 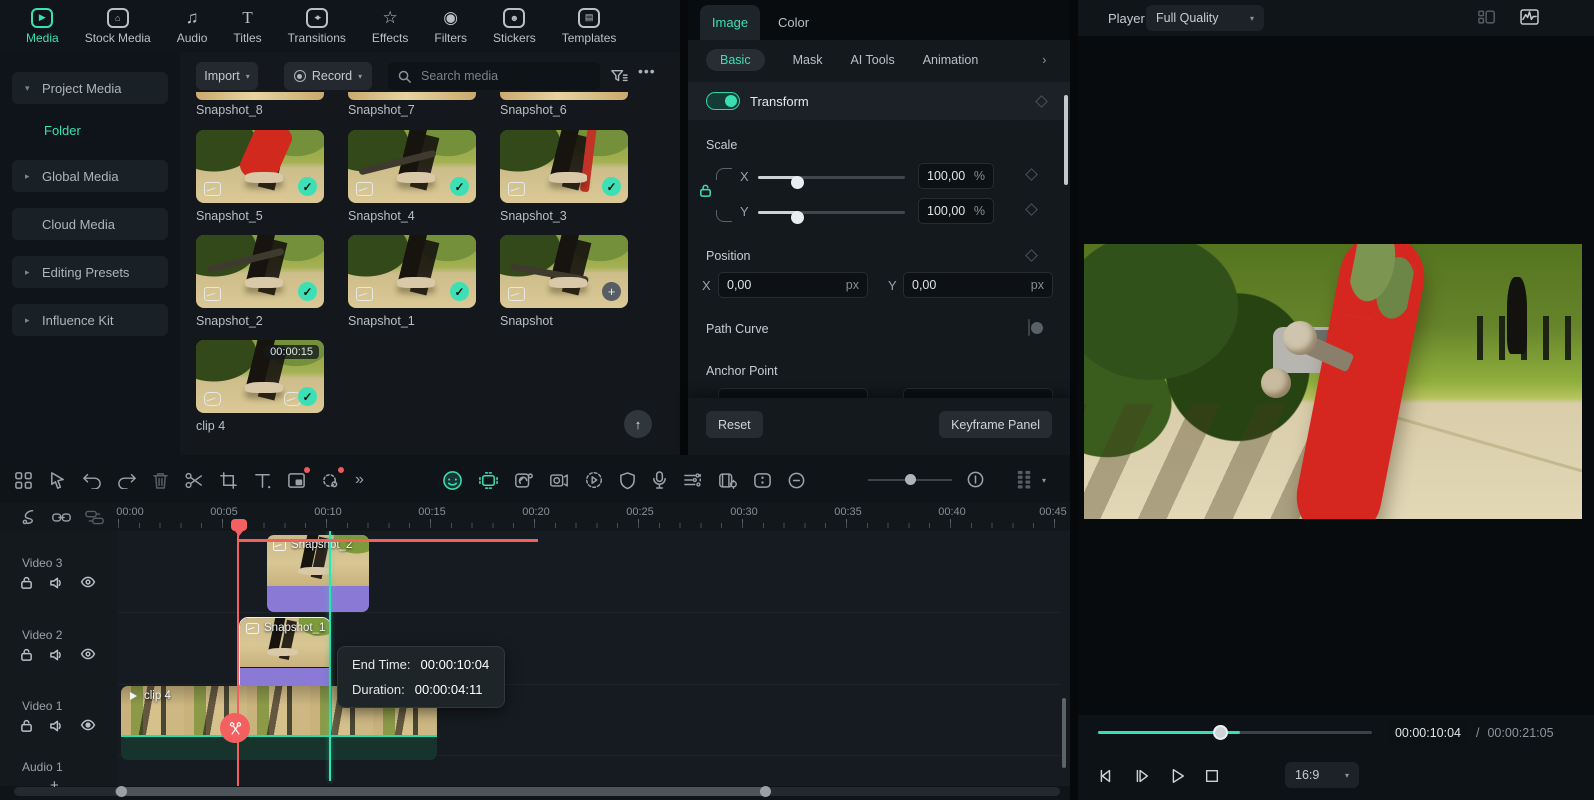 I want to click on search-input, so click(x=499, y=76).